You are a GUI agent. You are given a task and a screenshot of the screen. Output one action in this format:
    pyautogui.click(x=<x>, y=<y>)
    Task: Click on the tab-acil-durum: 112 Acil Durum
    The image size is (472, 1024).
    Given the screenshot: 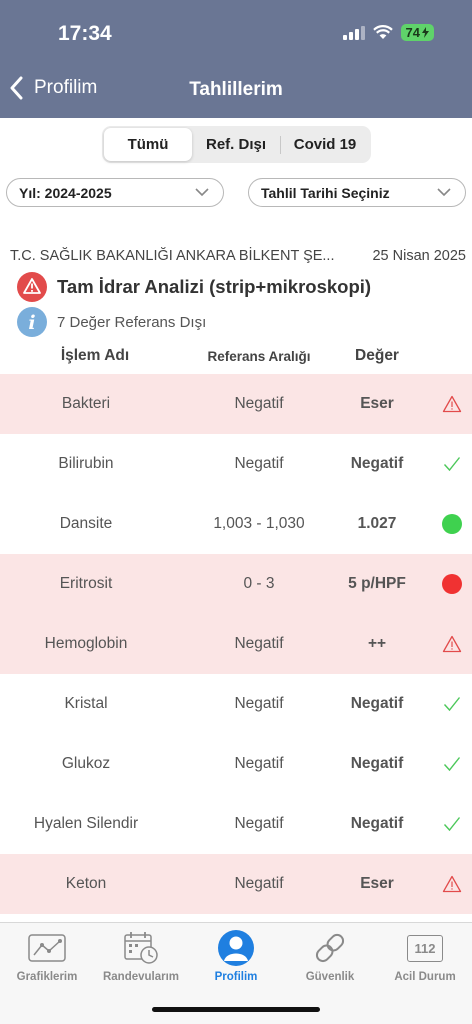 What is the action you would take?
    pyautogui.click(x=425, y=956)
    